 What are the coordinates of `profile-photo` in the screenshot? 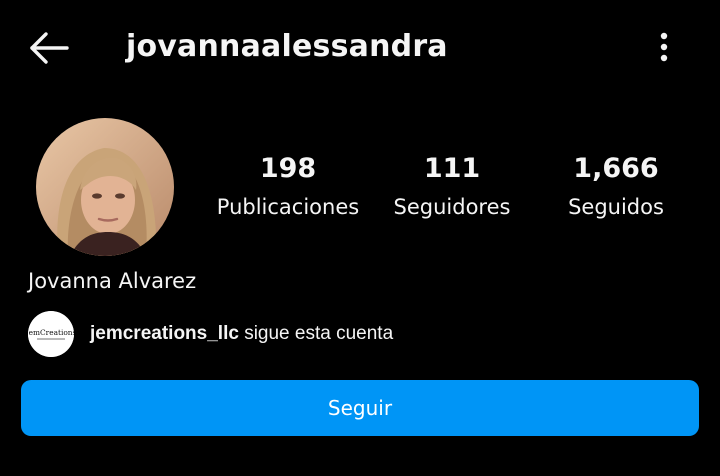 It's located at (105, 187).